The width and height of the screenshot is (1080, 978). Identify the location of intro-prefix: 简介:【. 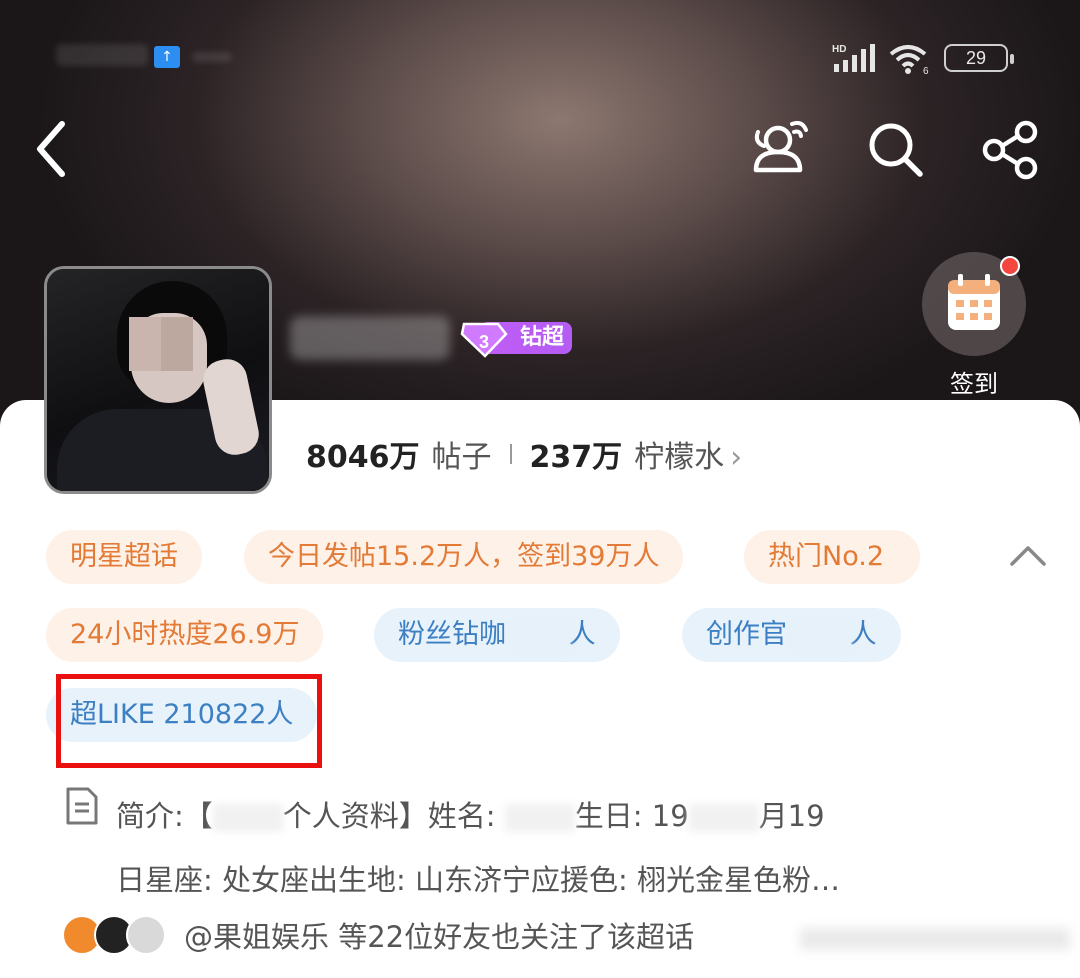
(164, 816).